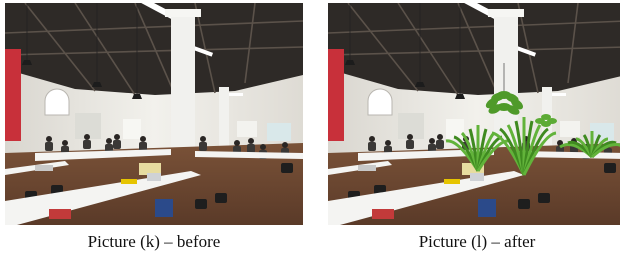 The width and height of the screenshot is (620, 255). I want to click on caption-after: Picture (l) – after, so click(477, 241).